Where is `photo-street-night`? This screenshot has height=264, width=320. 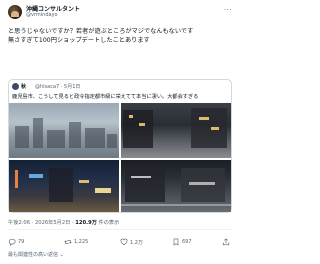 photo-street-night is located at coordinates (176, 130).